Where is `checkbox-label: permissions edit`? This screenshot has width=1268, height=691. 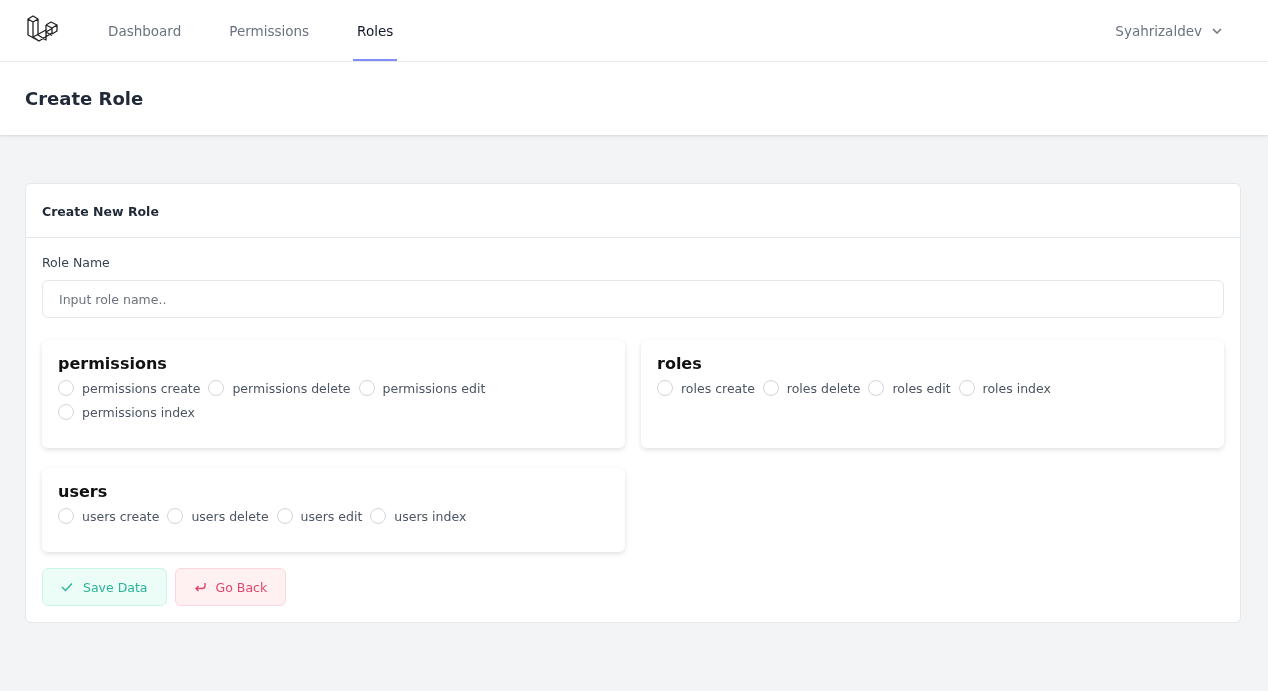
checkbox-label: permissions edit is located at coordinates (434, 388).